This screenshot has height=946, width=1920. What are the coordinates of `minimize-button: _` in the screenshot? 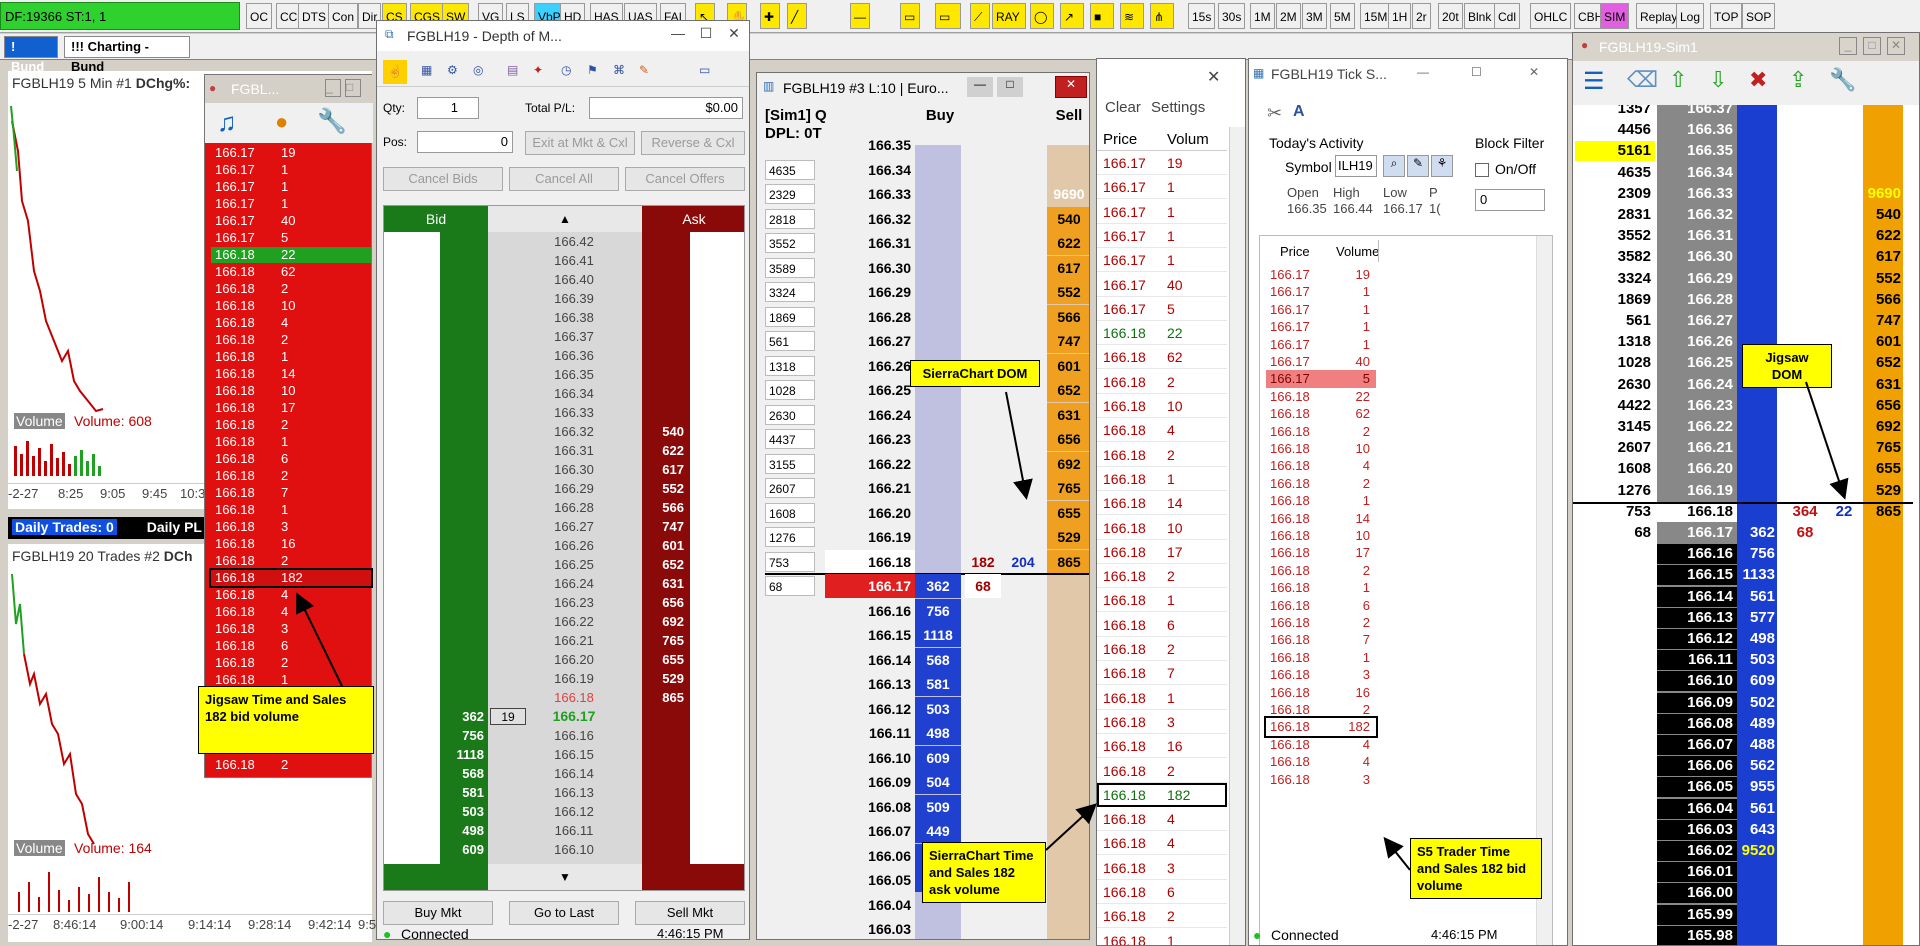 It's located at (333, 88).